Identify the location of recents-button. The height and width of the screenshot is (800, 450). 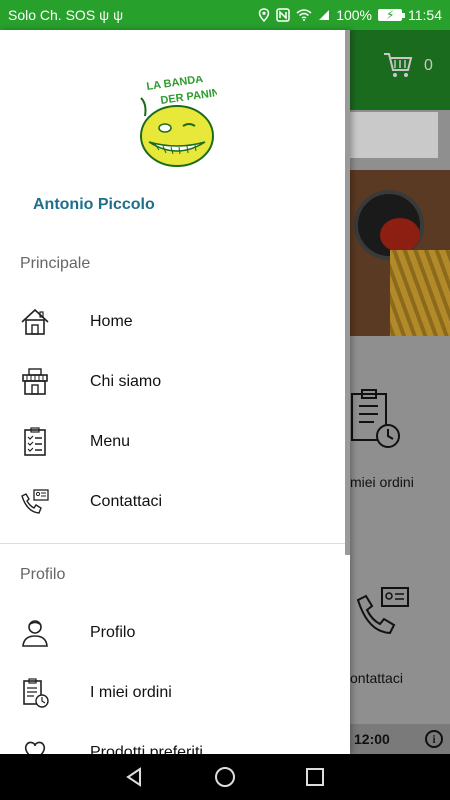
(315, 777).